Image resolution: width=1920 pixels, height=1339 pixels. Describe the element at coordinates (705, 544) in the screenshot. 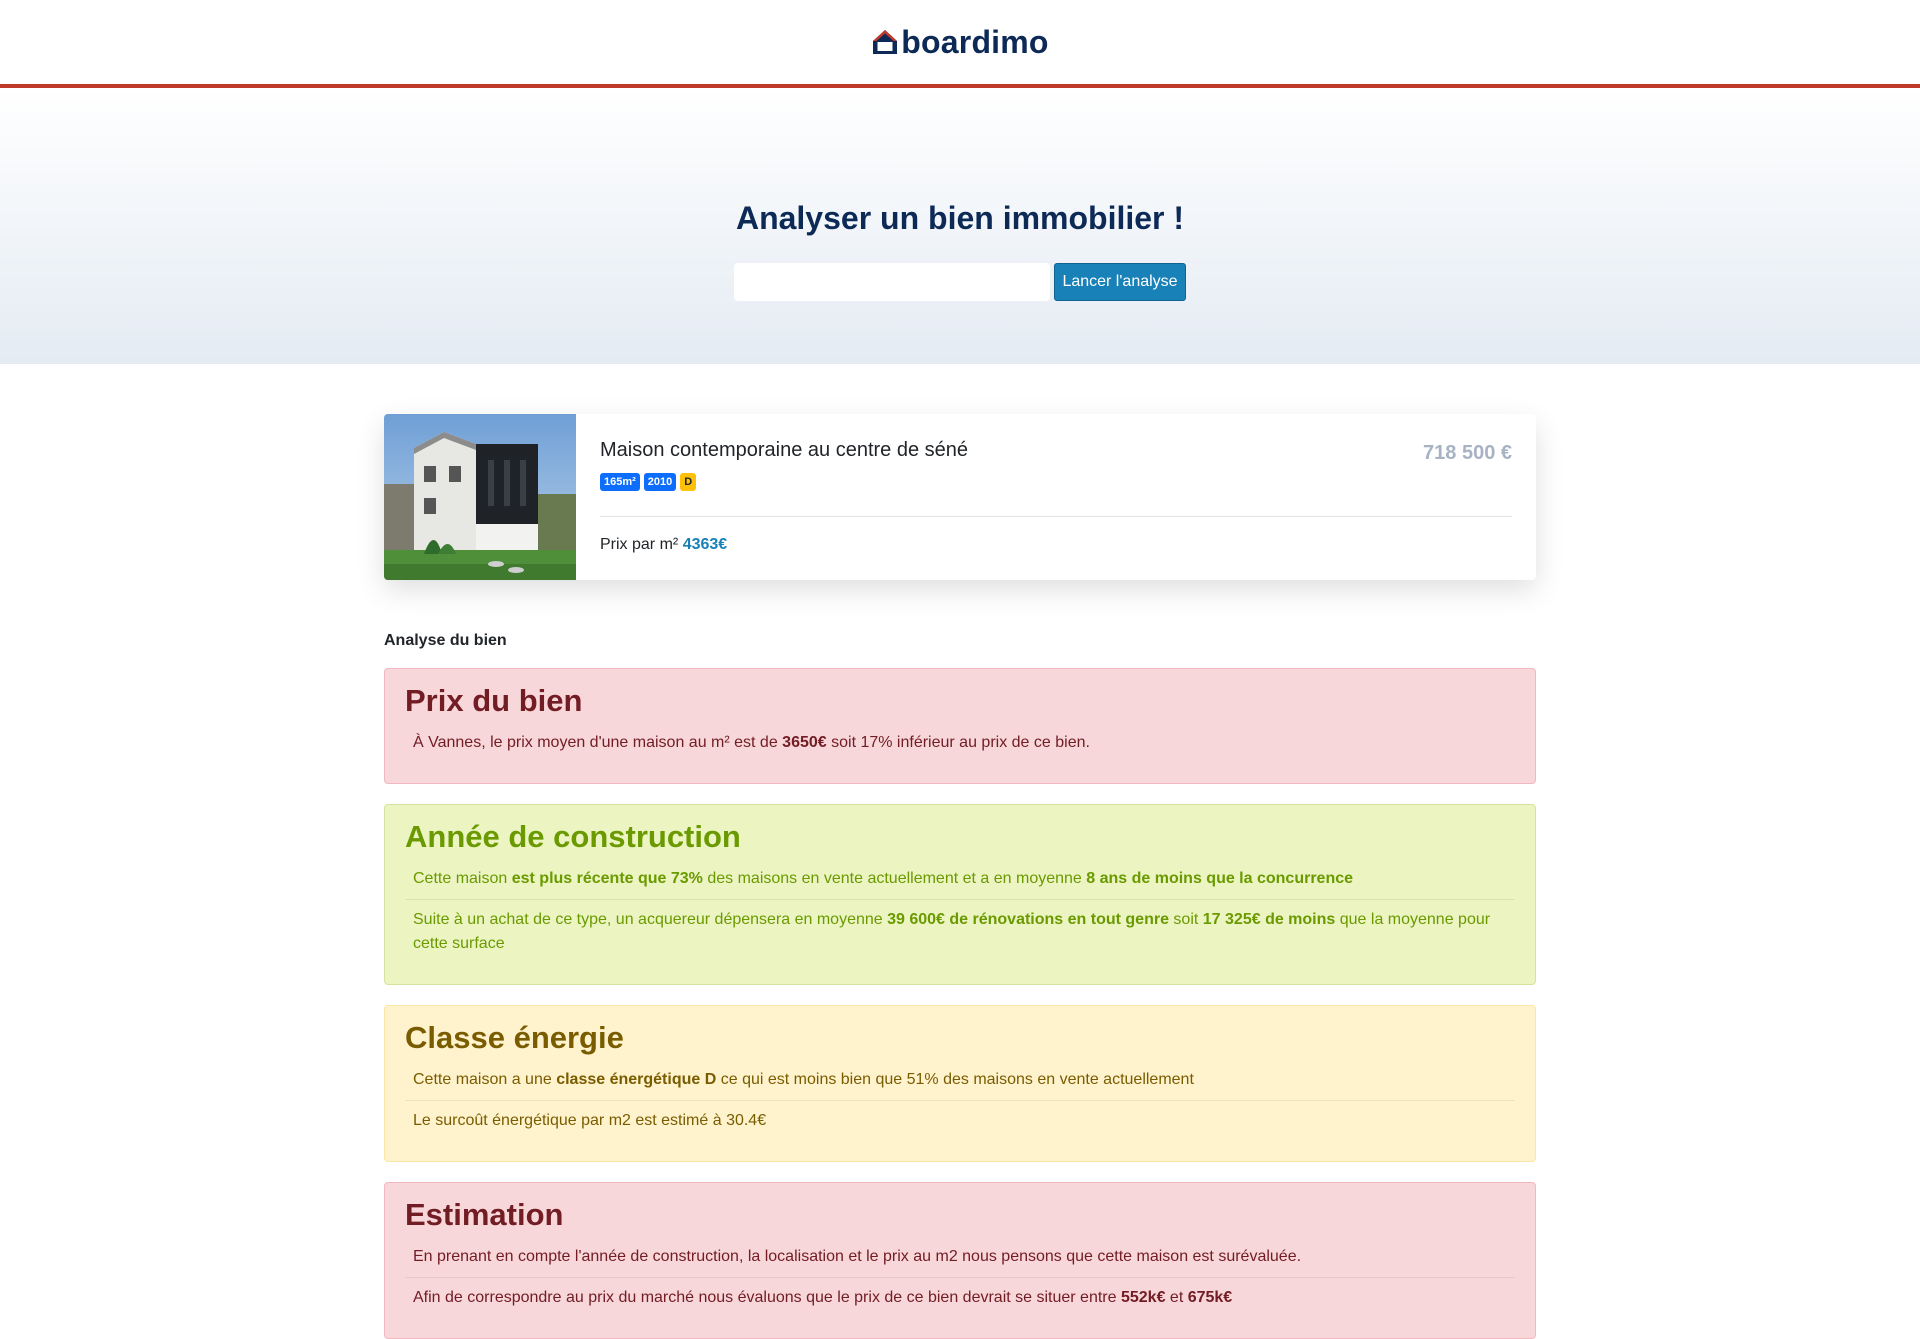

I see `price-per-m2-value: 4363€` at that location.